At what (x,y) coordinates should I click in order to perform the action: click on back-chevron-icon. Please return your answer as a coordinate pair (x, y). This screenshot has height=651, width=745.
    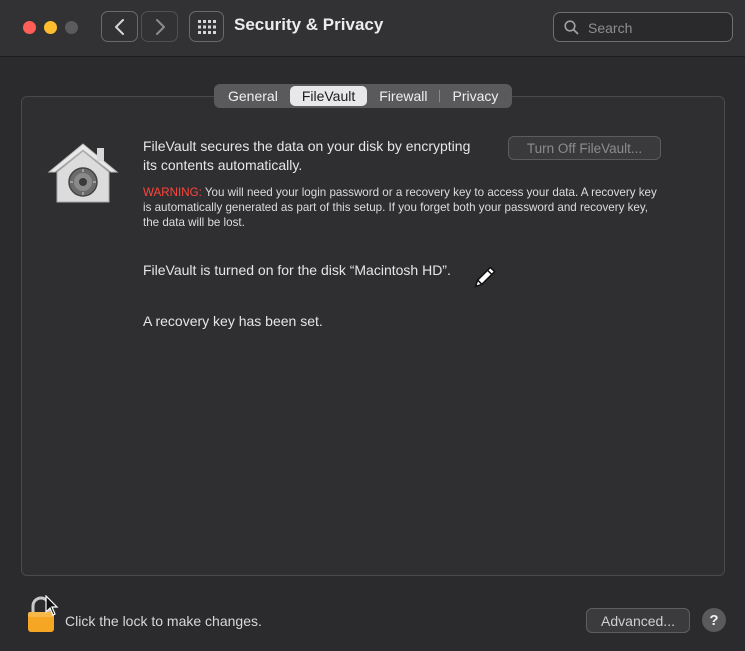
    Looking at the image, I should click on (119, 26).